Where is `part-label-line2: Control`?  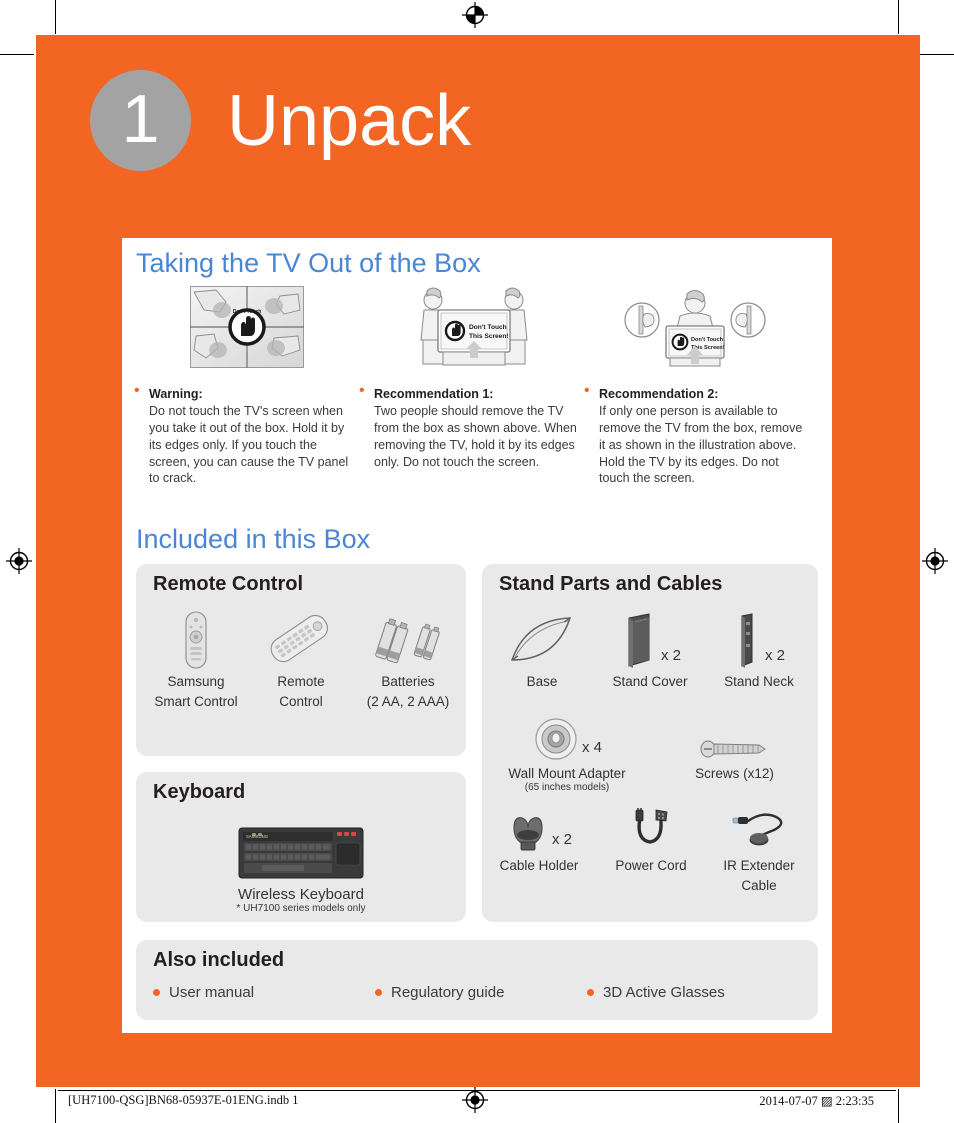 part-label-line2: Control is located at coordinates (301, 701).